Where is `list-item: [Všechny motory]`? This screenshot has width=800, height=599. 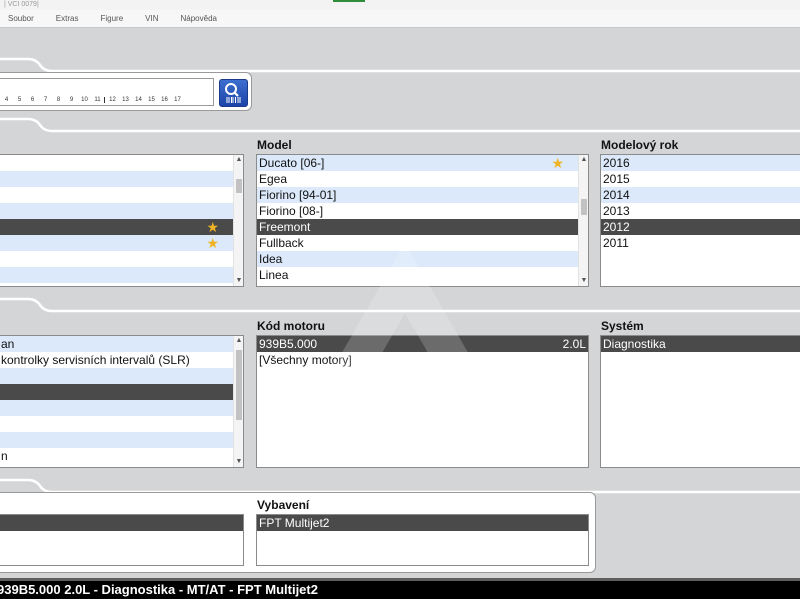
list-item: [Všechny motory] is located at coordinates (422, 360).